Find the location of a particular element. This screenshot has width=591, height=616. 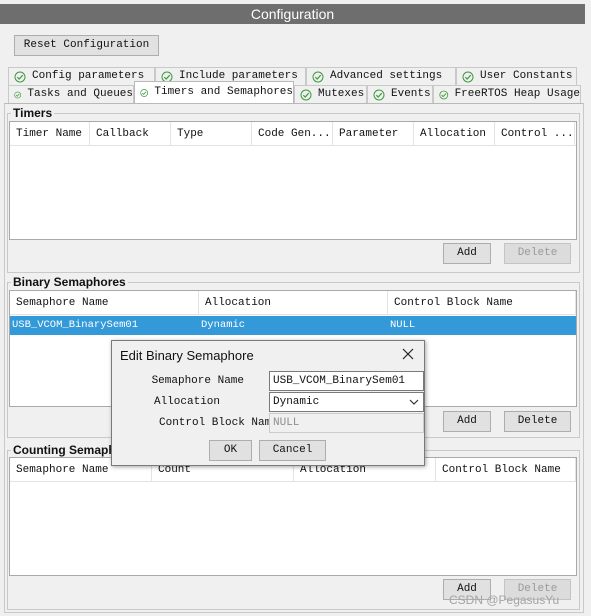

dialog-title: Edit Binary Semaphore is located at coordinates (187, 355).